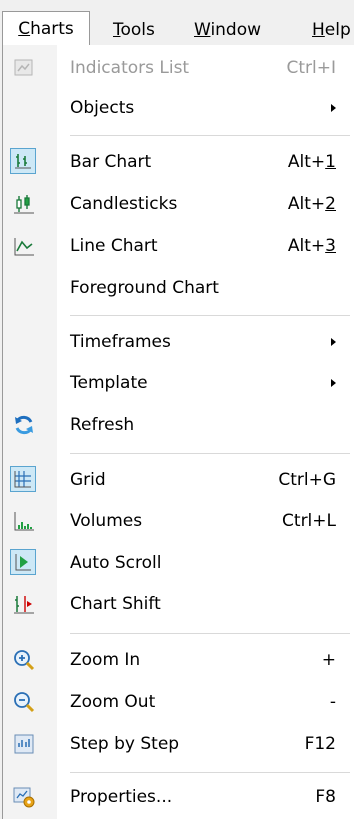  I want to click on menu-item-properties: Properties... F8, so click(178, 797).